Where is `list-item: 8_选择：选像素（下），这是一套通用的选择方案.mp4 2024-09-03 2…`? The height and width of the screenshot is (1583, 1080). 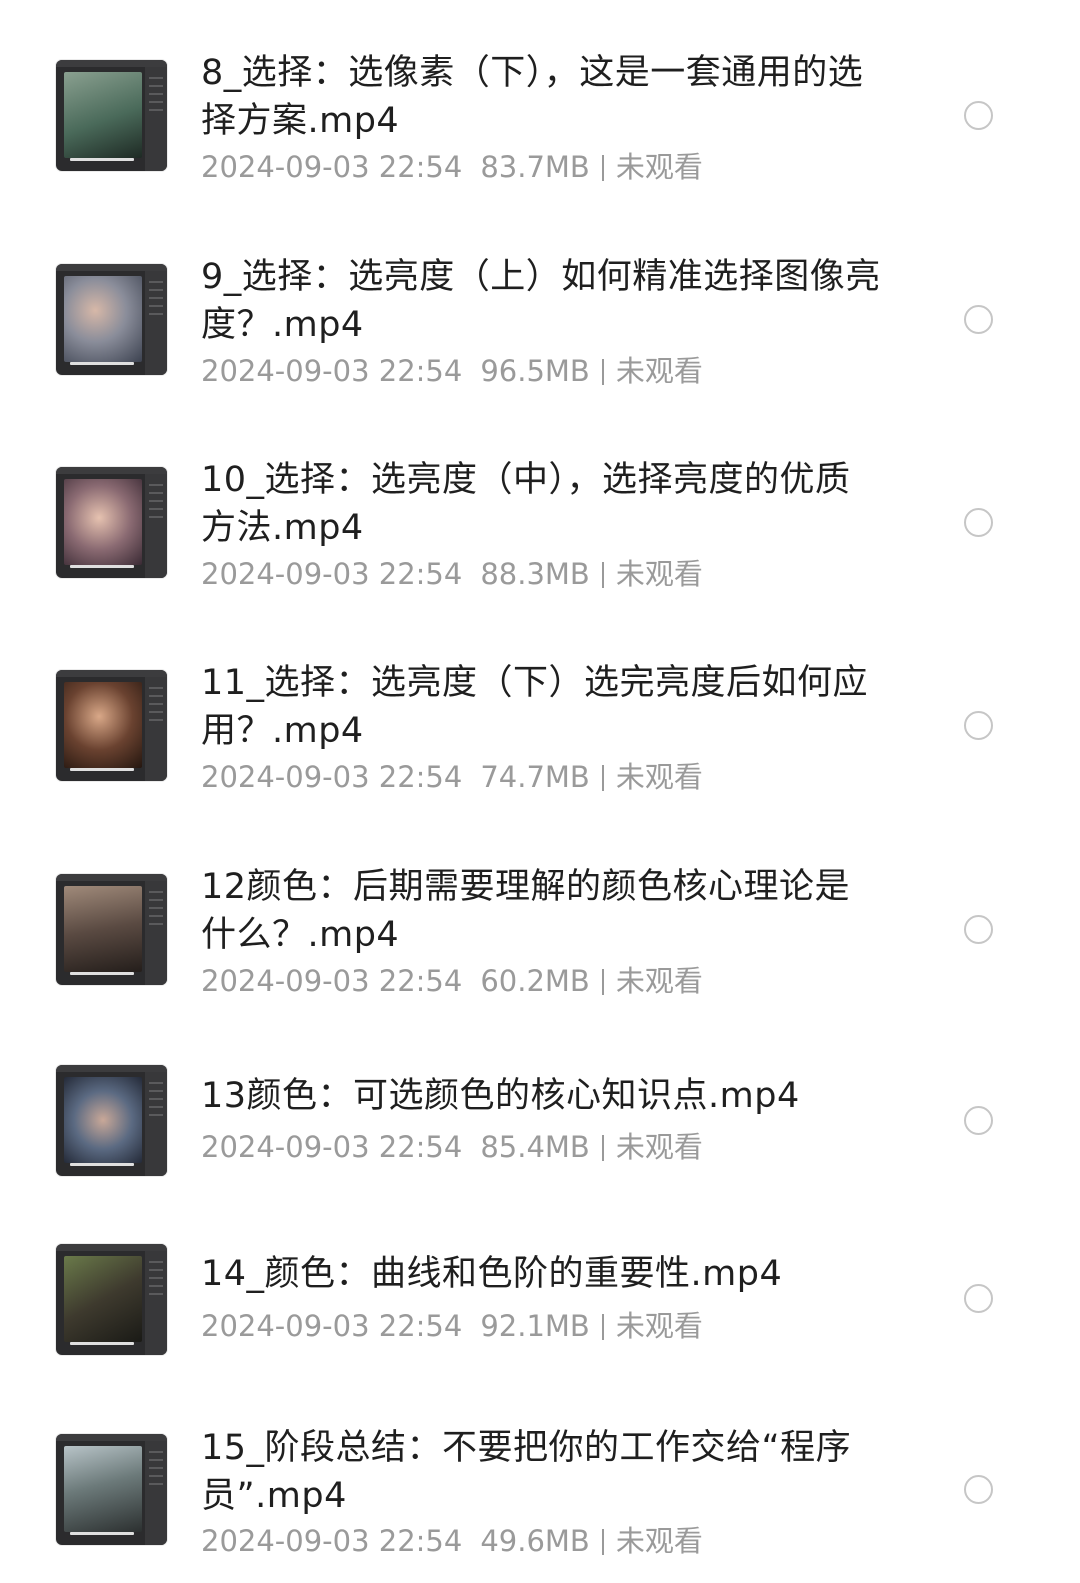
list-item: 8_选择：选像素（下），这是一套通用的选择方案.mp4 2024-09-03 2… is located at coordinates (540, 102).